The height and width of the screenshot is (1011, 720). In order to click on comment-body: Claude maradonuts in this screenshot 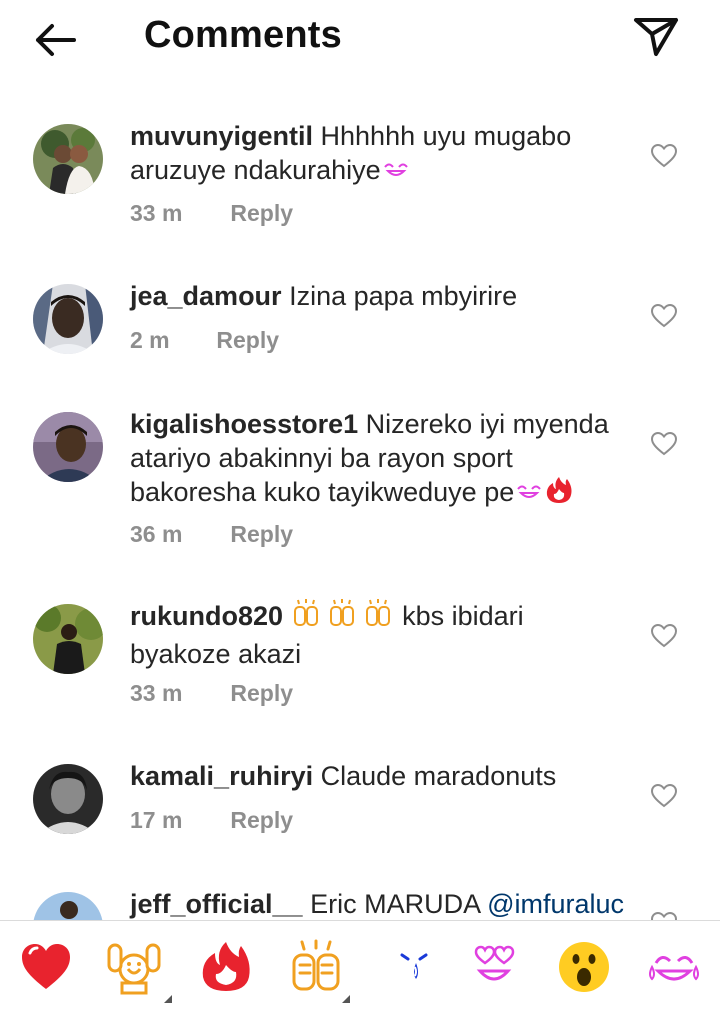, I will do `click(438, 776)`.